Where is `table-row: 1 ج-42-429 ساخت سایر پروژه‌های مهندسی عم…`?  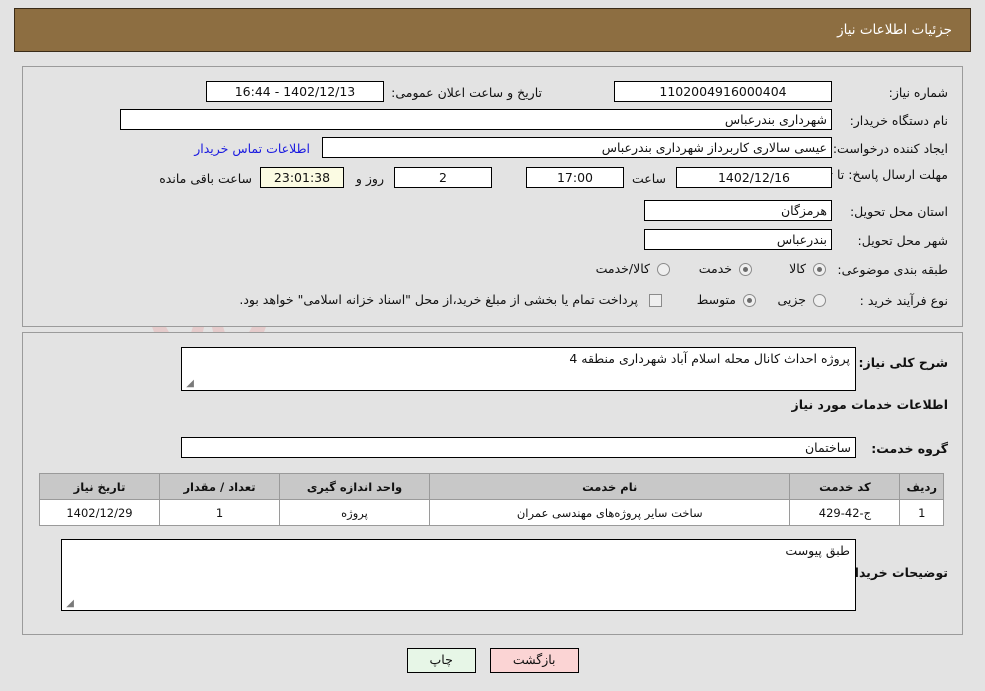
table-row: 1 ج-42-429 ساخت سایر پروژه‌های مهندسی عم… is located at coordinates (491, 512).